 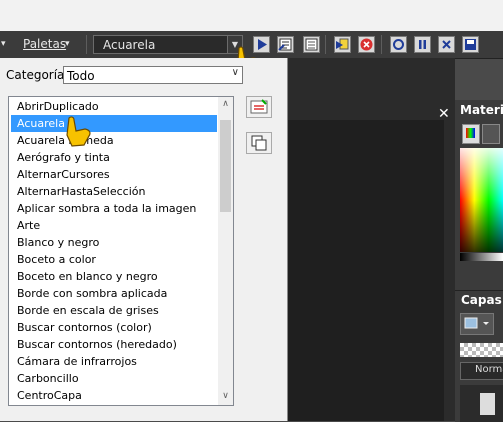 What do you see at coordinates (113, 225) in the screenshot?
I see `list-item: Arte` at bounding box center [113, 225].